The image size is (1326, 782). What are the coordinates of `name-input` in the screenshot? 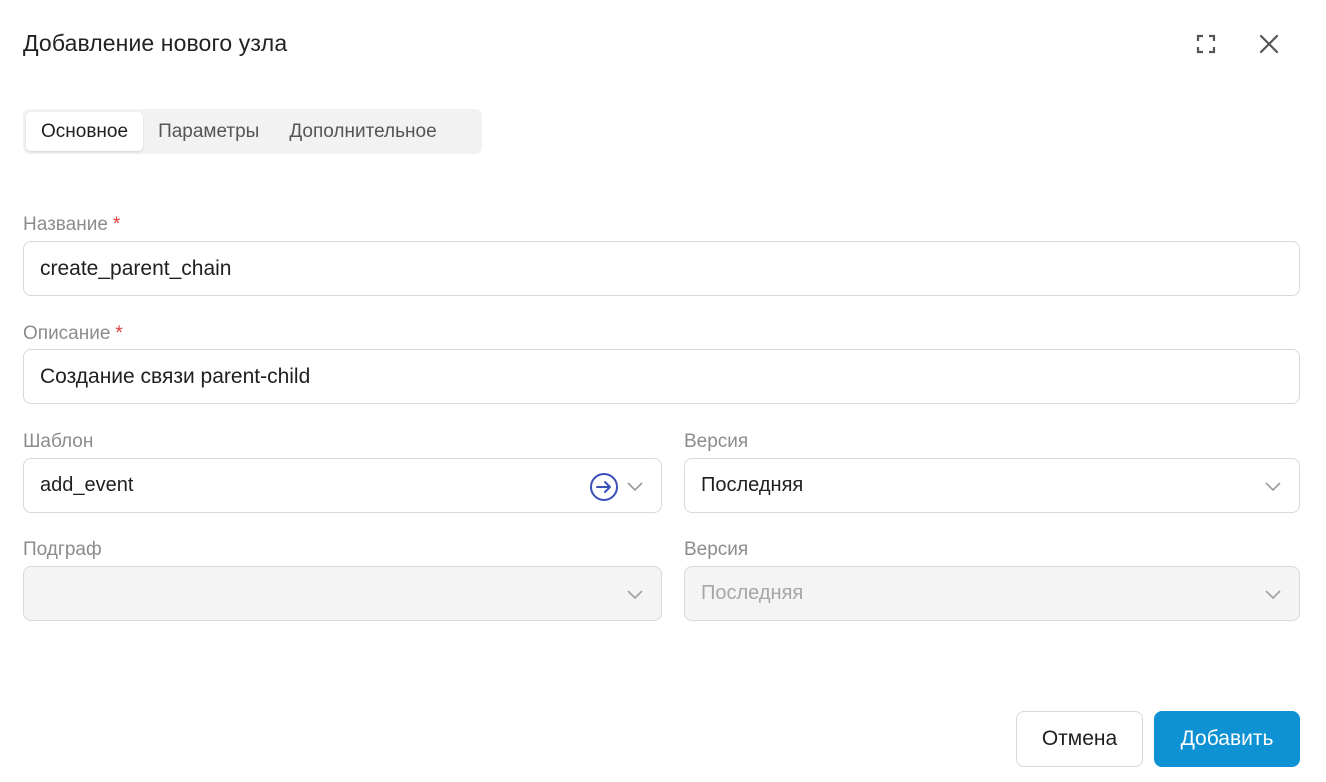 It's located at (661, 268).